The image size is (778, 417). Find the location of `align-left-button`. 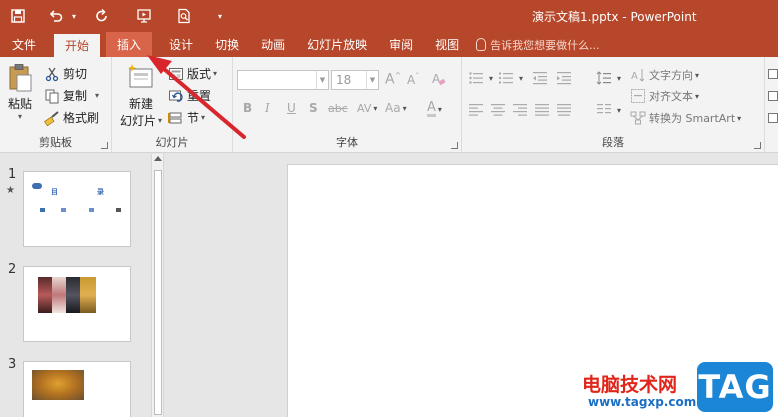

align-left-button is located at coordinates (477, 110).